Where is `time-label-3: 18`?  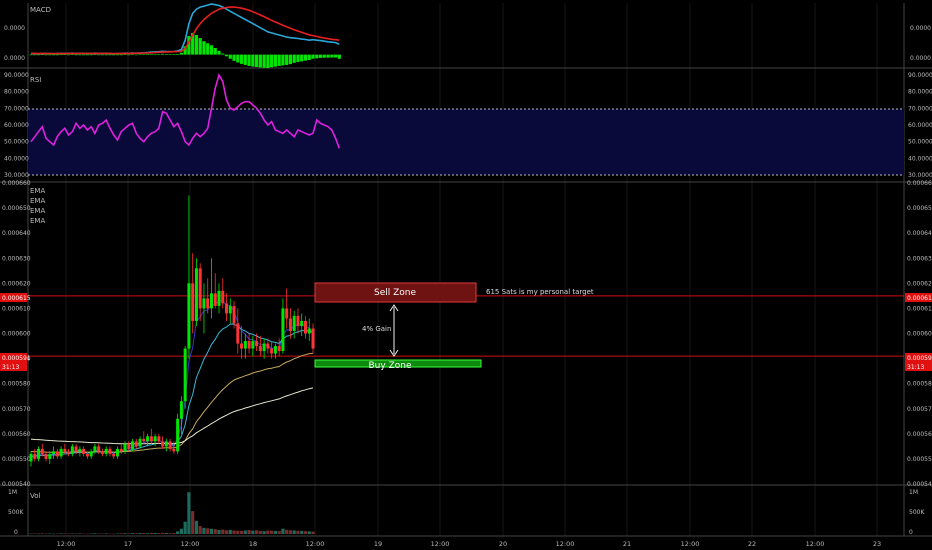 time-label-3: 18 is located at coordinates (253, 544).